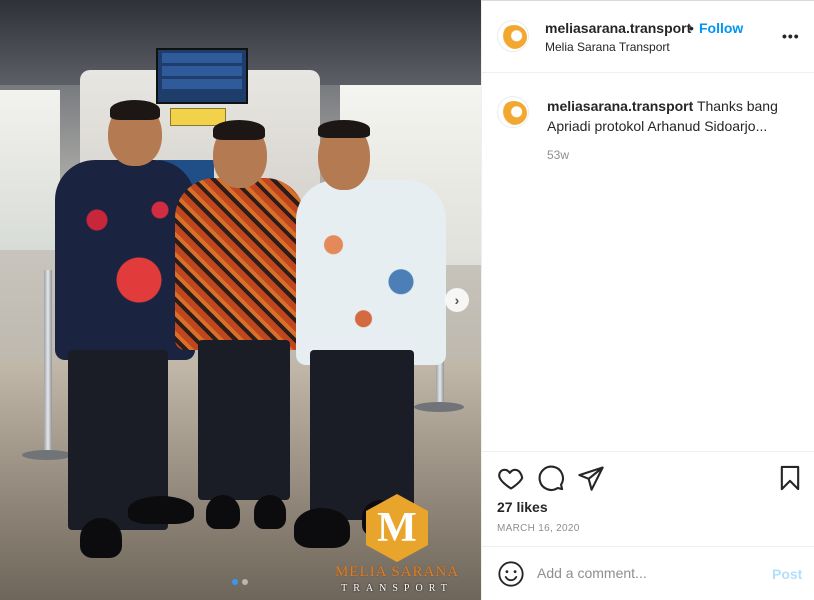 The image size is (814, 600). Describe the element at coordinates (511, 478) in the screenshot. I see `heart-icon` at that location.